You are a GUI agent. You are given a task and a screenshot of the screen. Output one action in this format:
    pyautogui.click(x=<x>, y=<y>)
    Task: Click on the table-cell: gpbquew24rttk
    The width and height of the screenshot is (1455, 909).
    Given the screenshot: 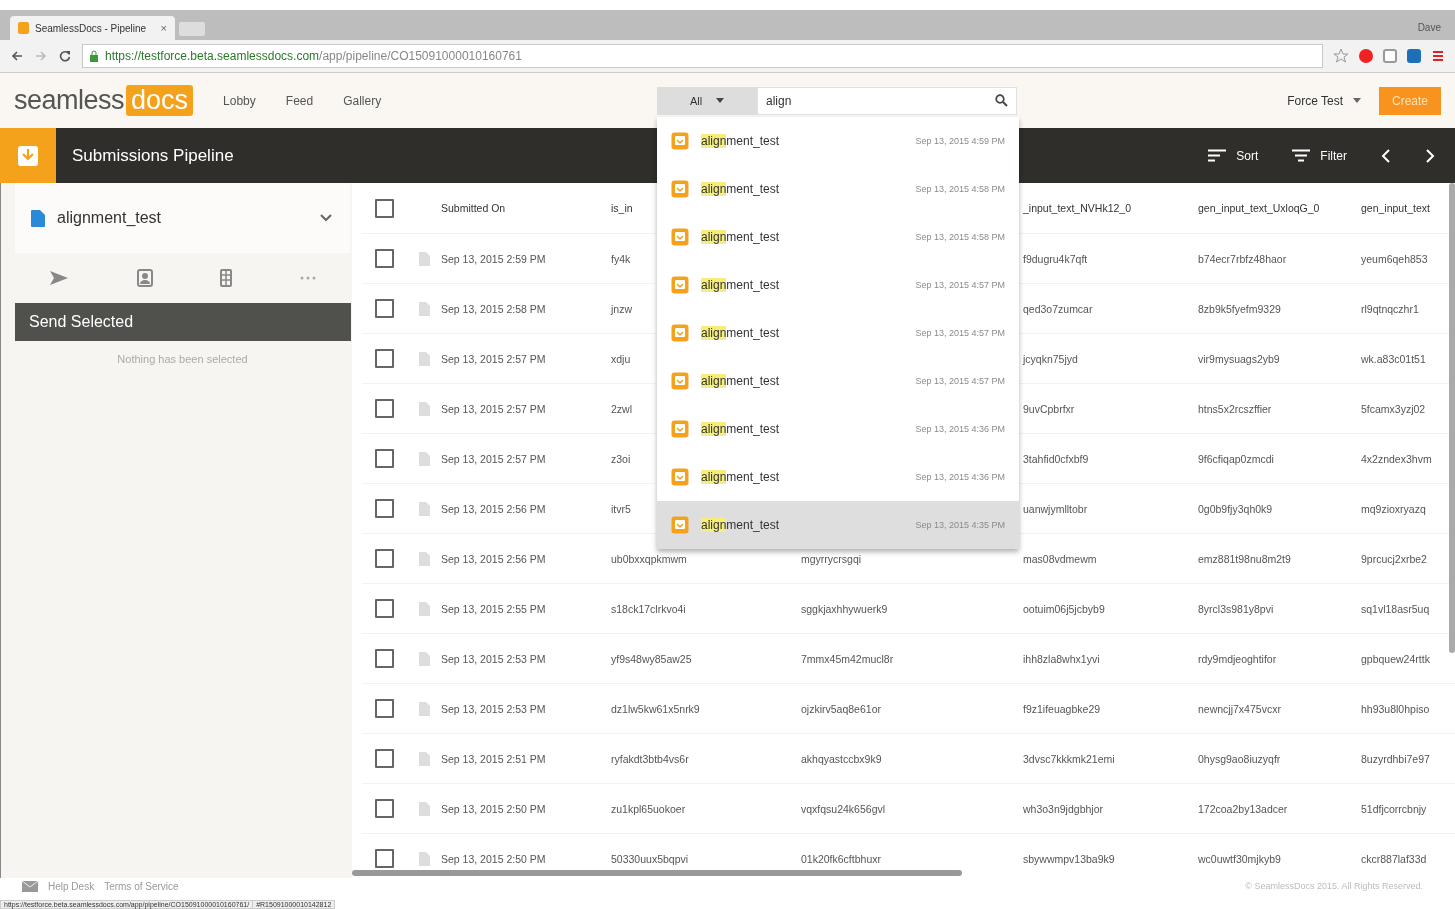 What is the action you would take?
    pyautogui.click(x=1395, y=658)
    